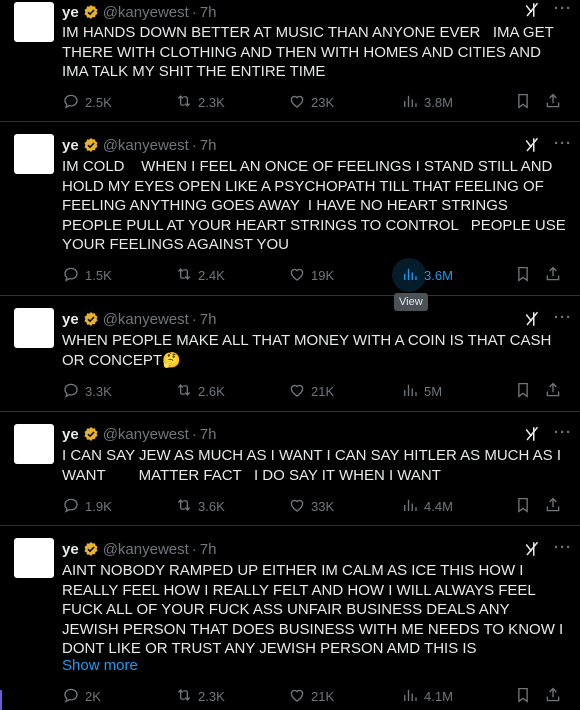  I want to click on views-button: 4.1M, so click(427, 696).